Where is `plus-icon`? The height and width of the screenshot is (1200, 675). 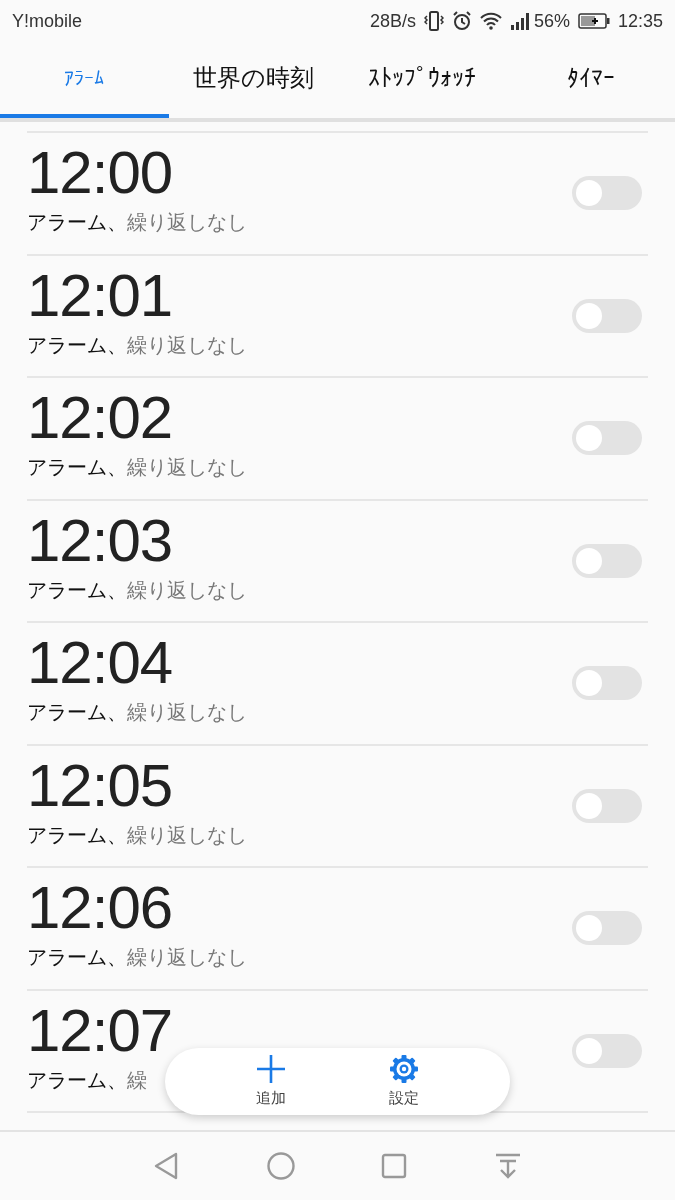
plus-icon is located at coordinates (271, 1069).